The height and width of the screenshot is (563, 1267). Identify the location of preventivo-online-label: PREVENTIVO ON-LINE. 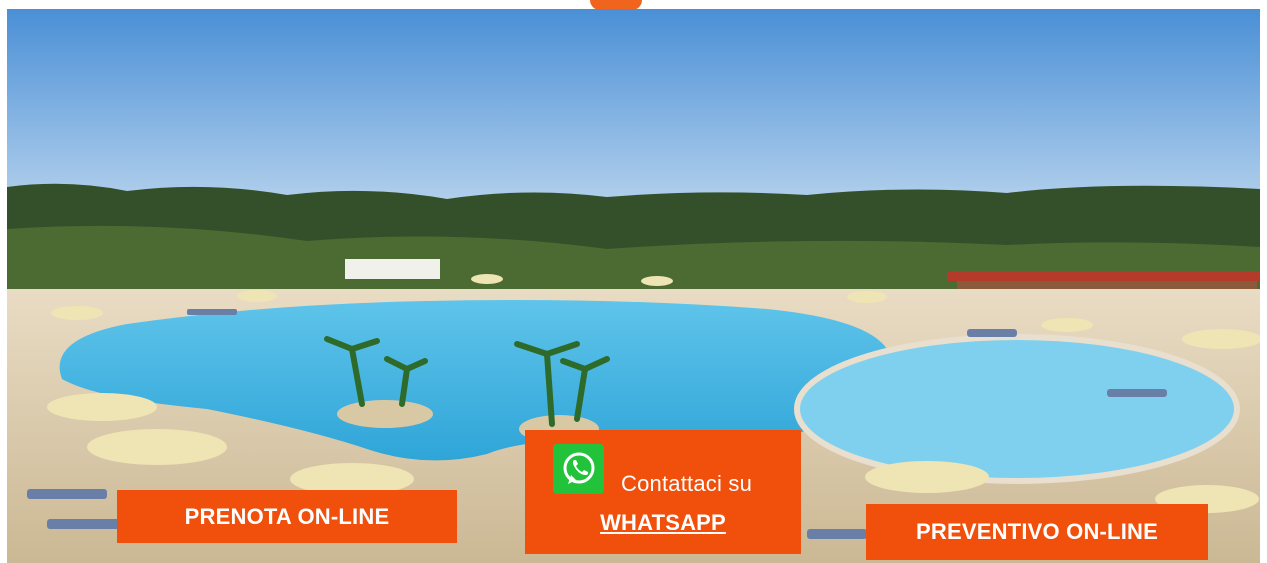
(1037, 531).